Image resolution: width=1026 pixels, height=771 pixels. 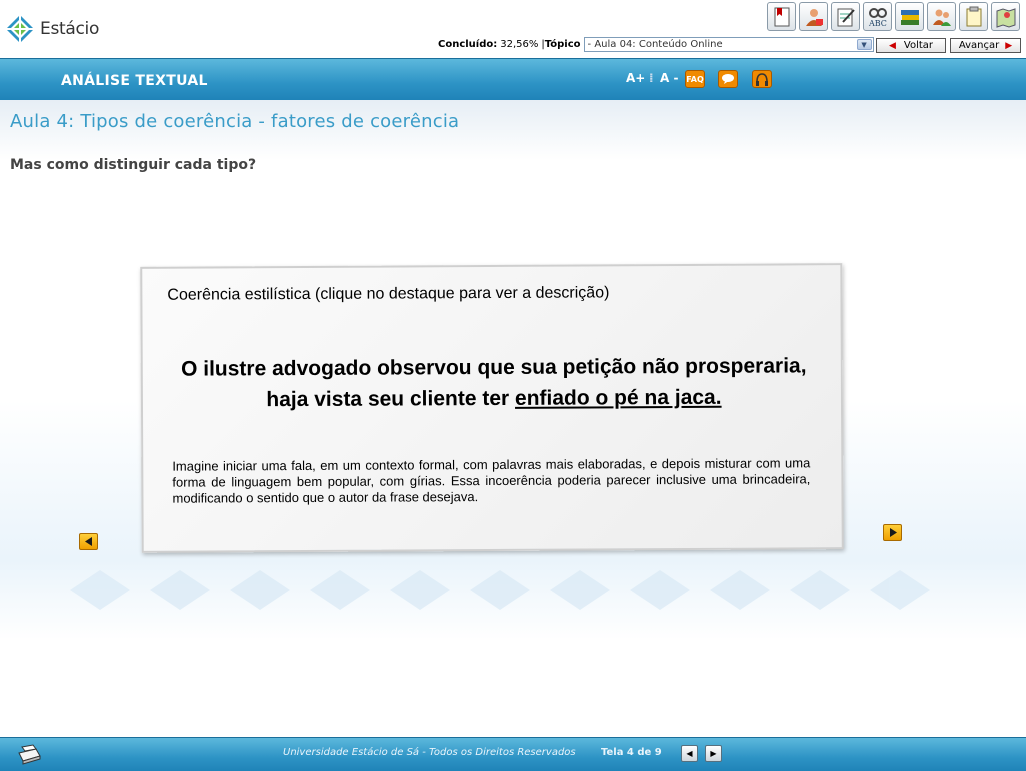 I want to click on triangle-right-icon, so click(x=893, y=532).